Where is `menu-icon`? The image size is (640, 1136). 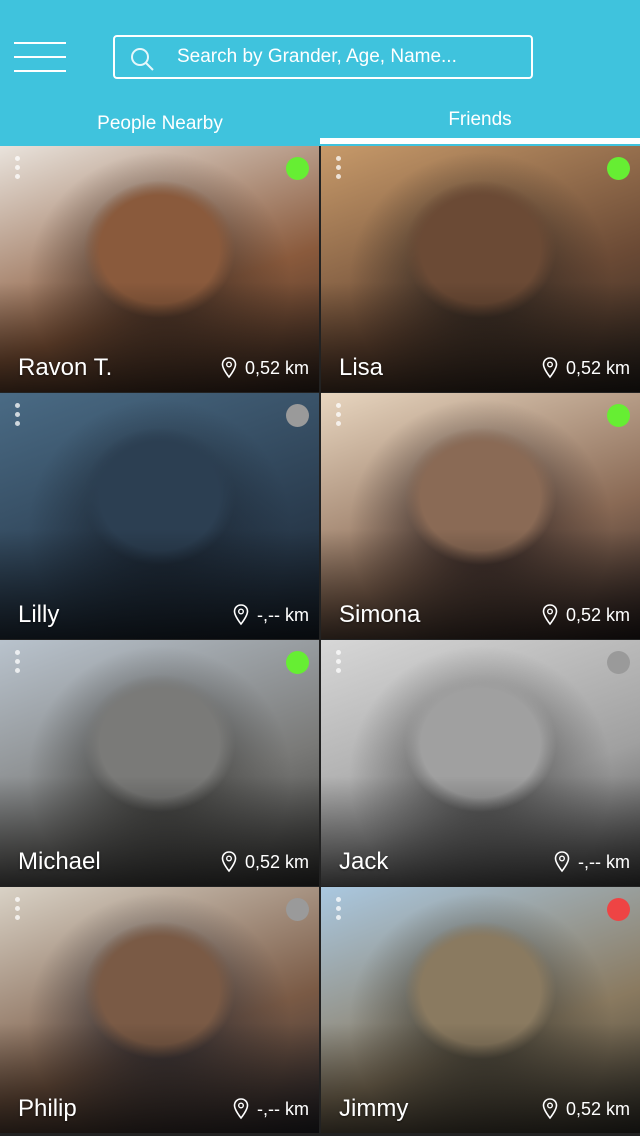 menu-icon is located at coordinates (40, 57).